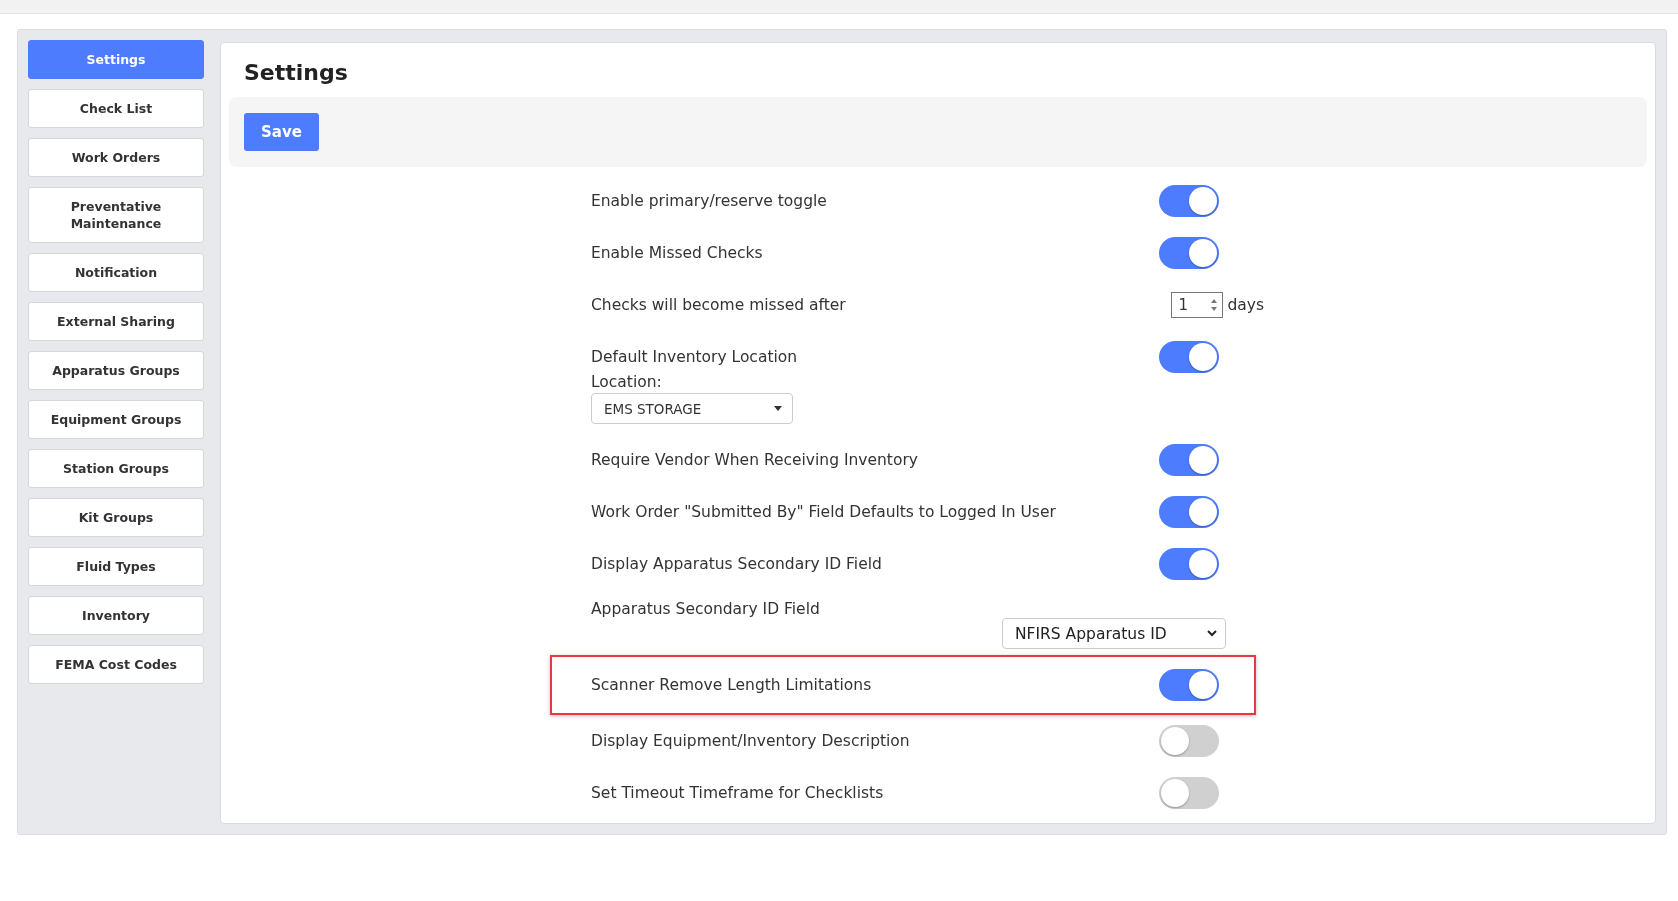 The width and height of the screenshot is (1678, 901). Describe the element at coordinates (677, 253) in the screenshot. I see `setting-label: Enable Missed Checks` at that location.